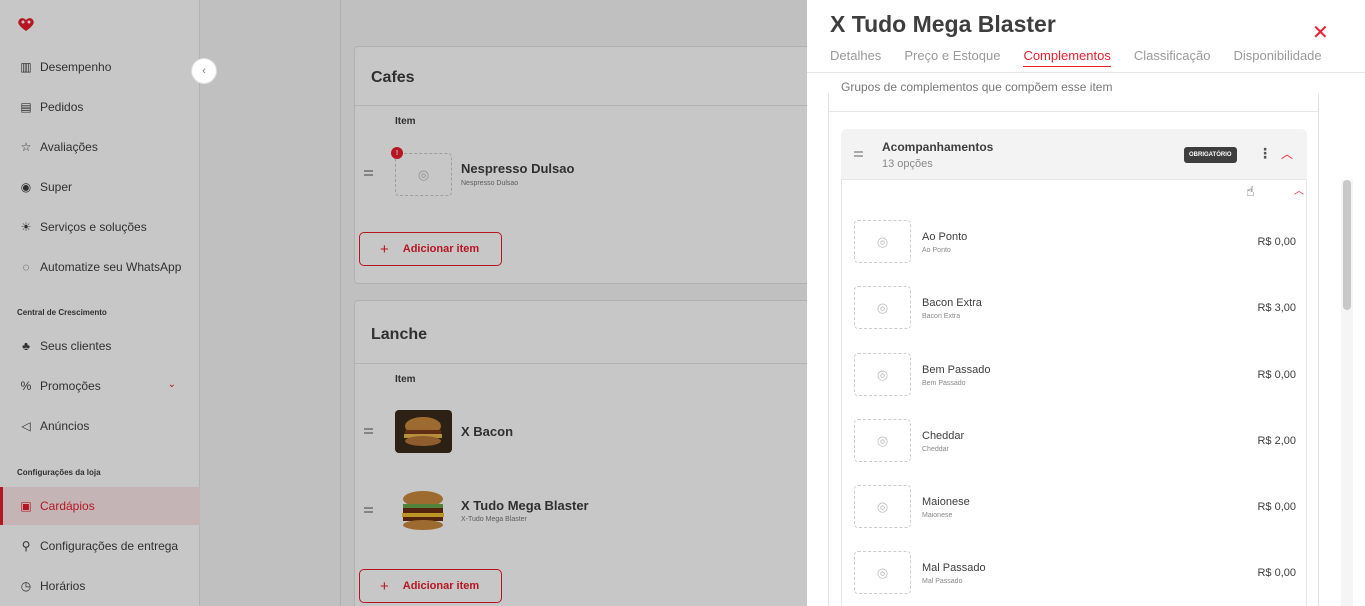 The width and height of the screenshot is (1365, 606). What do you see at coordinates (952, 303) in the screenshot?
I see `option-name: Bacon Extra` at bounding box center [952, 303].